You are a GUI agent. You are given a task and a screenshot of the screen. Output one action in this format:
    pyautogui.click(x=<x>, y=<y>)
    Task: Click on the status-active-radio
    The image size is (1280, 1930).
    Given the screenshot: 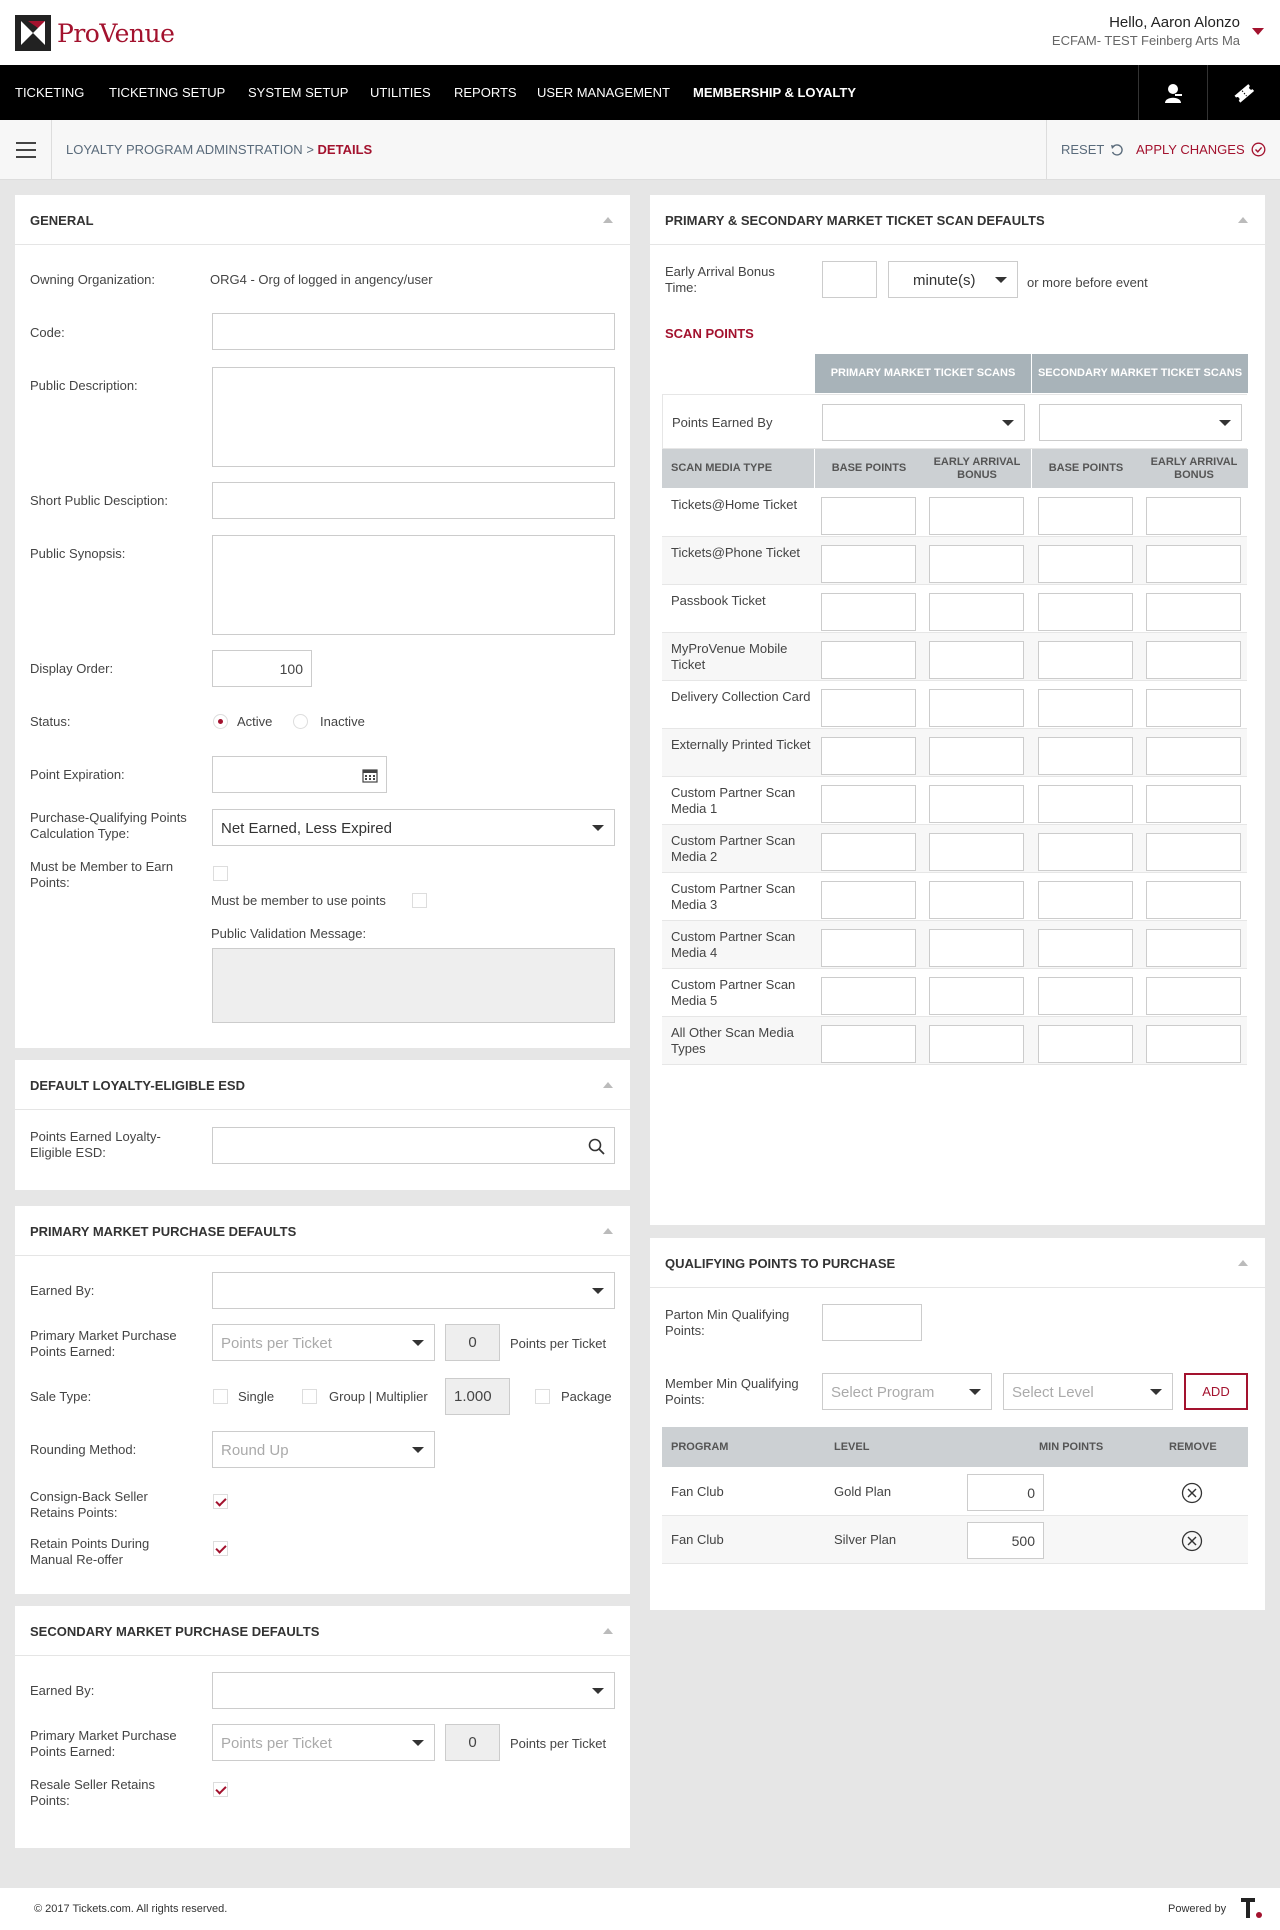 What is the action you would take?
    pyautogui.click(x=220, y=721)
    